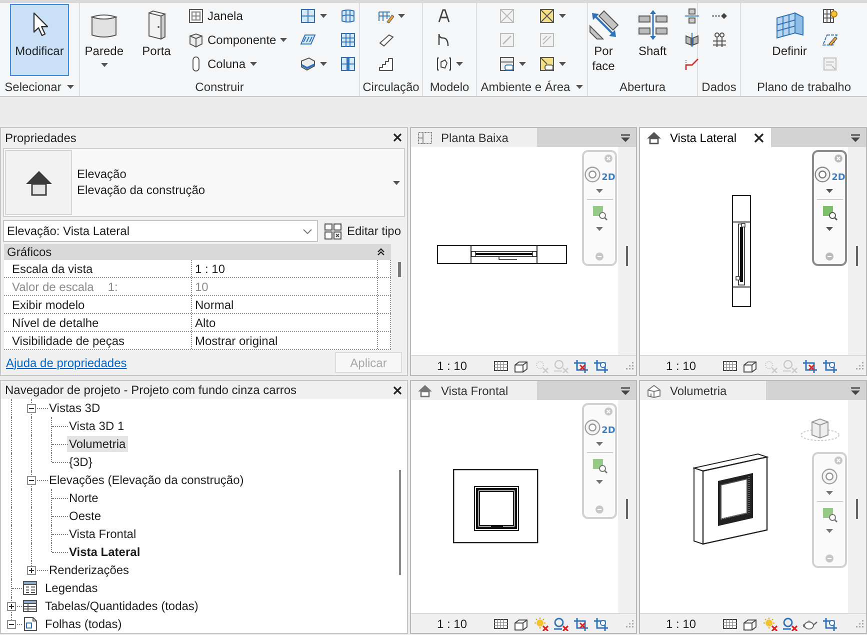 The height and width of the screenshot is (635, 867). I want to click on view-tab: Vista Lateral, so click(705, 137).